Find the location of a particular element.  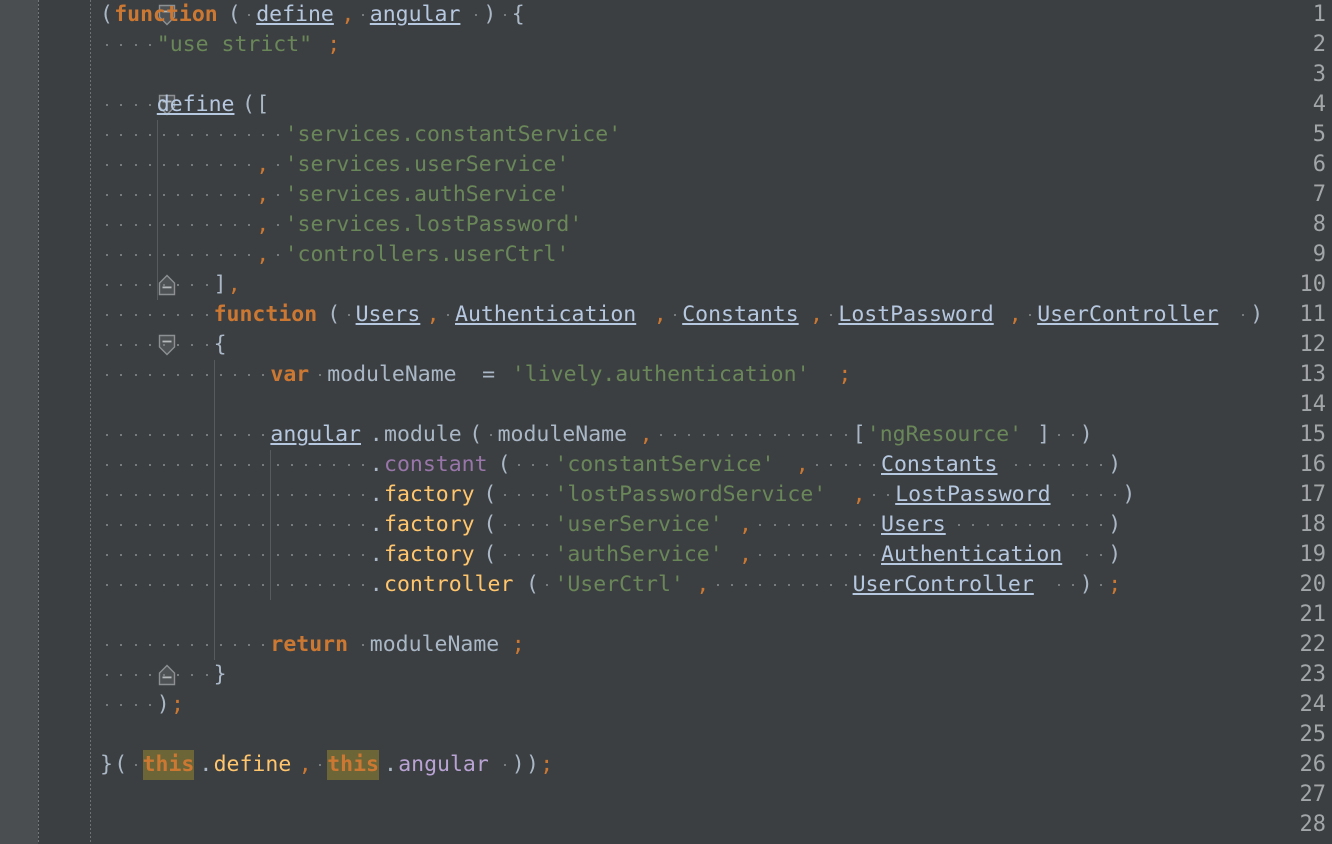

code-line: , 'controllers.userCtrl' is located at coordinates (716, 255).